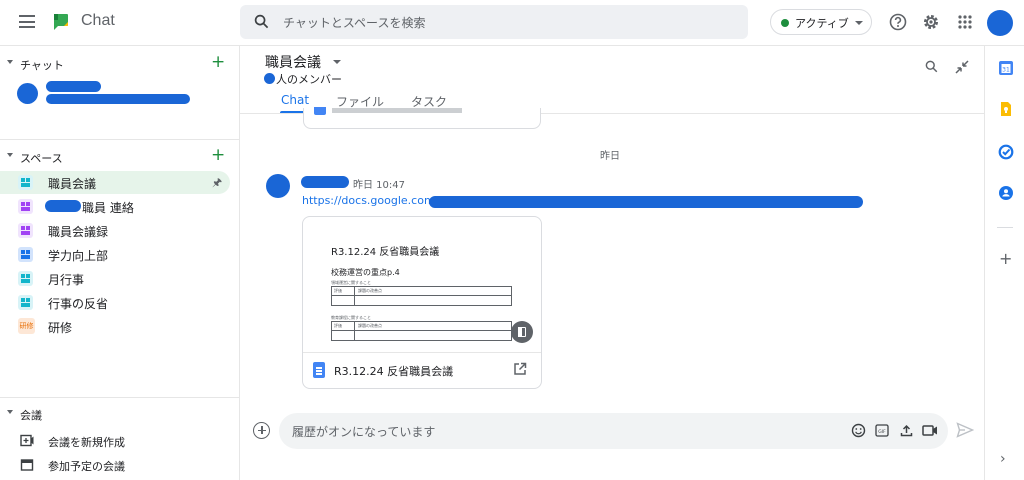 The height and width of the screenshot is (480, 1024). What do you see at coordinates (1006, 193) in the screenshot?
I see `contacts-app-icon` at bounding box center [1006, 193].